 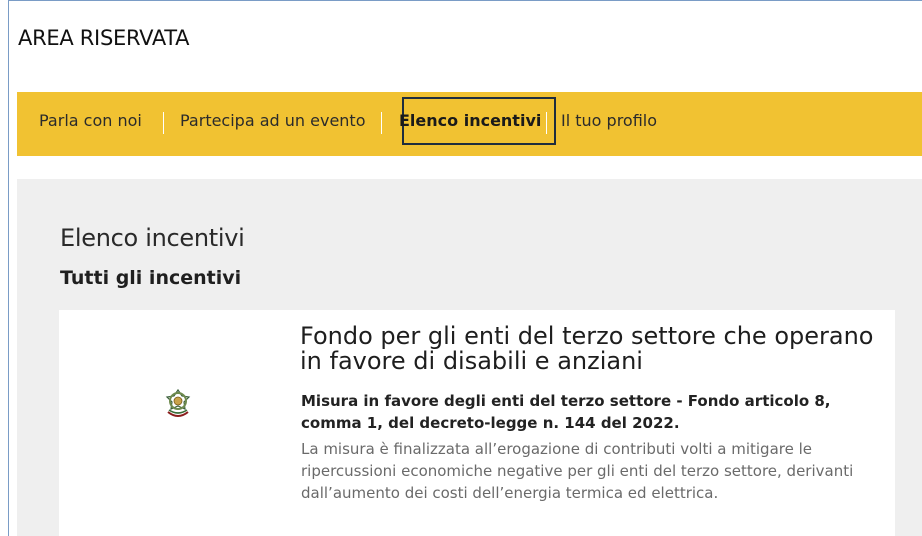 I want to click on nav-item-il-tuo-profilo: Il tuo profilo, so click(x=609, y=120).